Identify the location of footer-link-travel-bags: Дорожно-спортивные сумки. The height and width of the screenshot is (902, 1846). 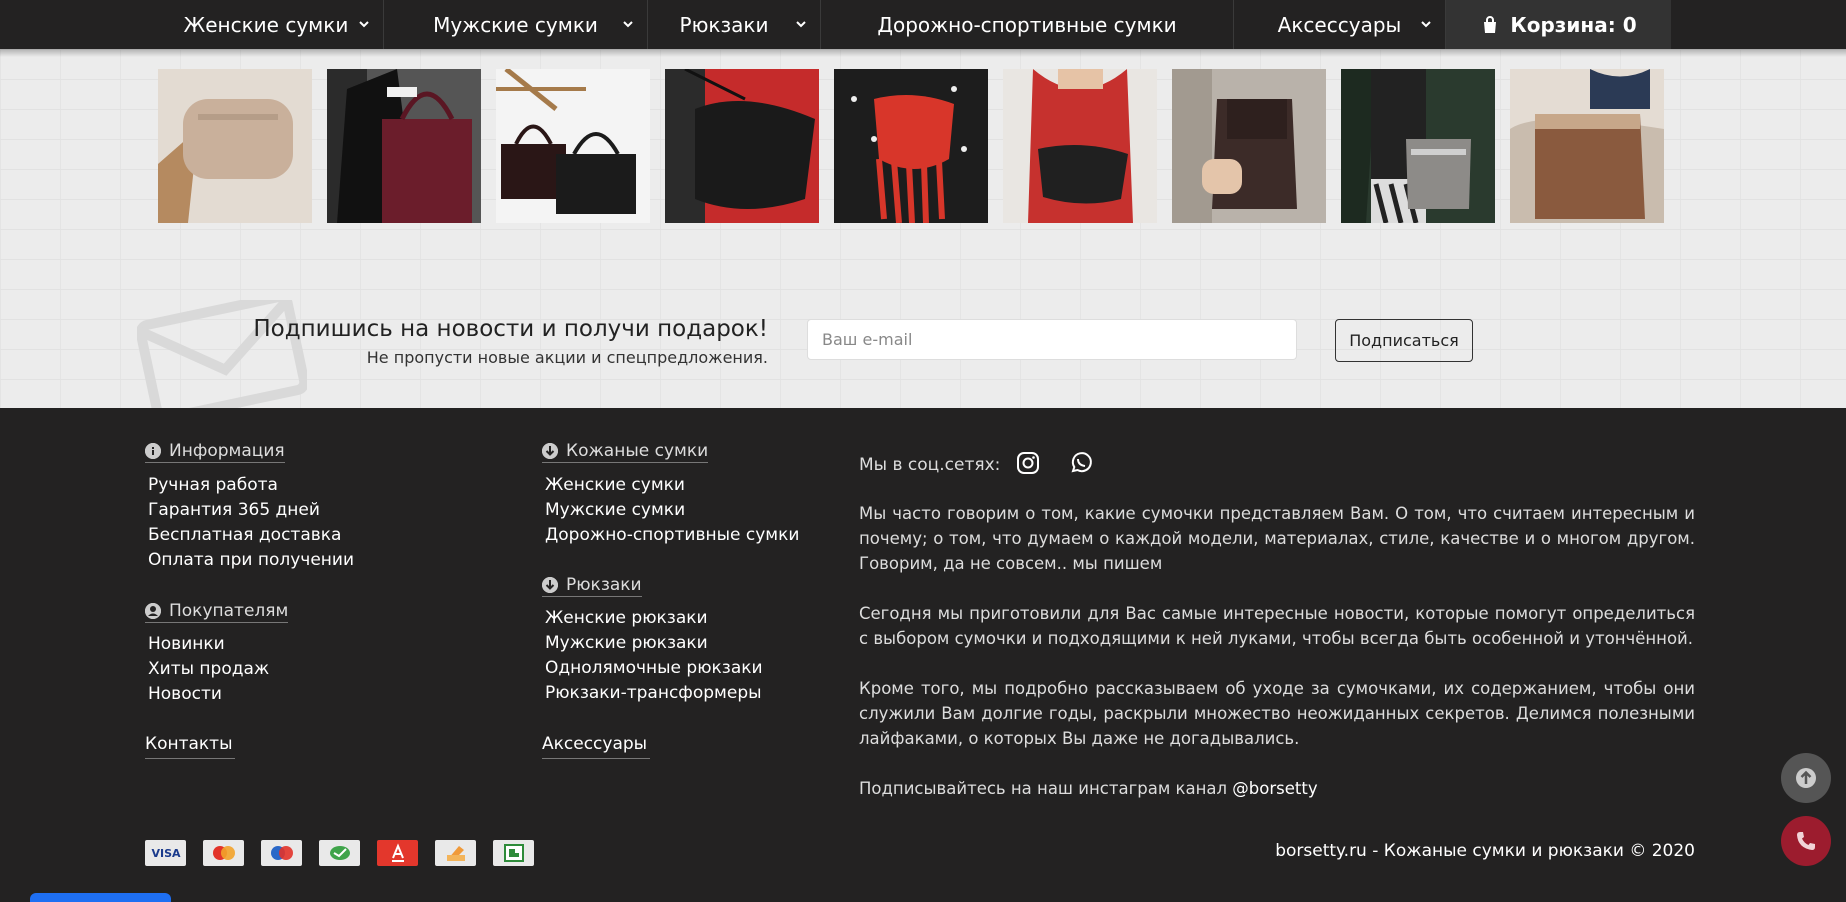
(672, 535).